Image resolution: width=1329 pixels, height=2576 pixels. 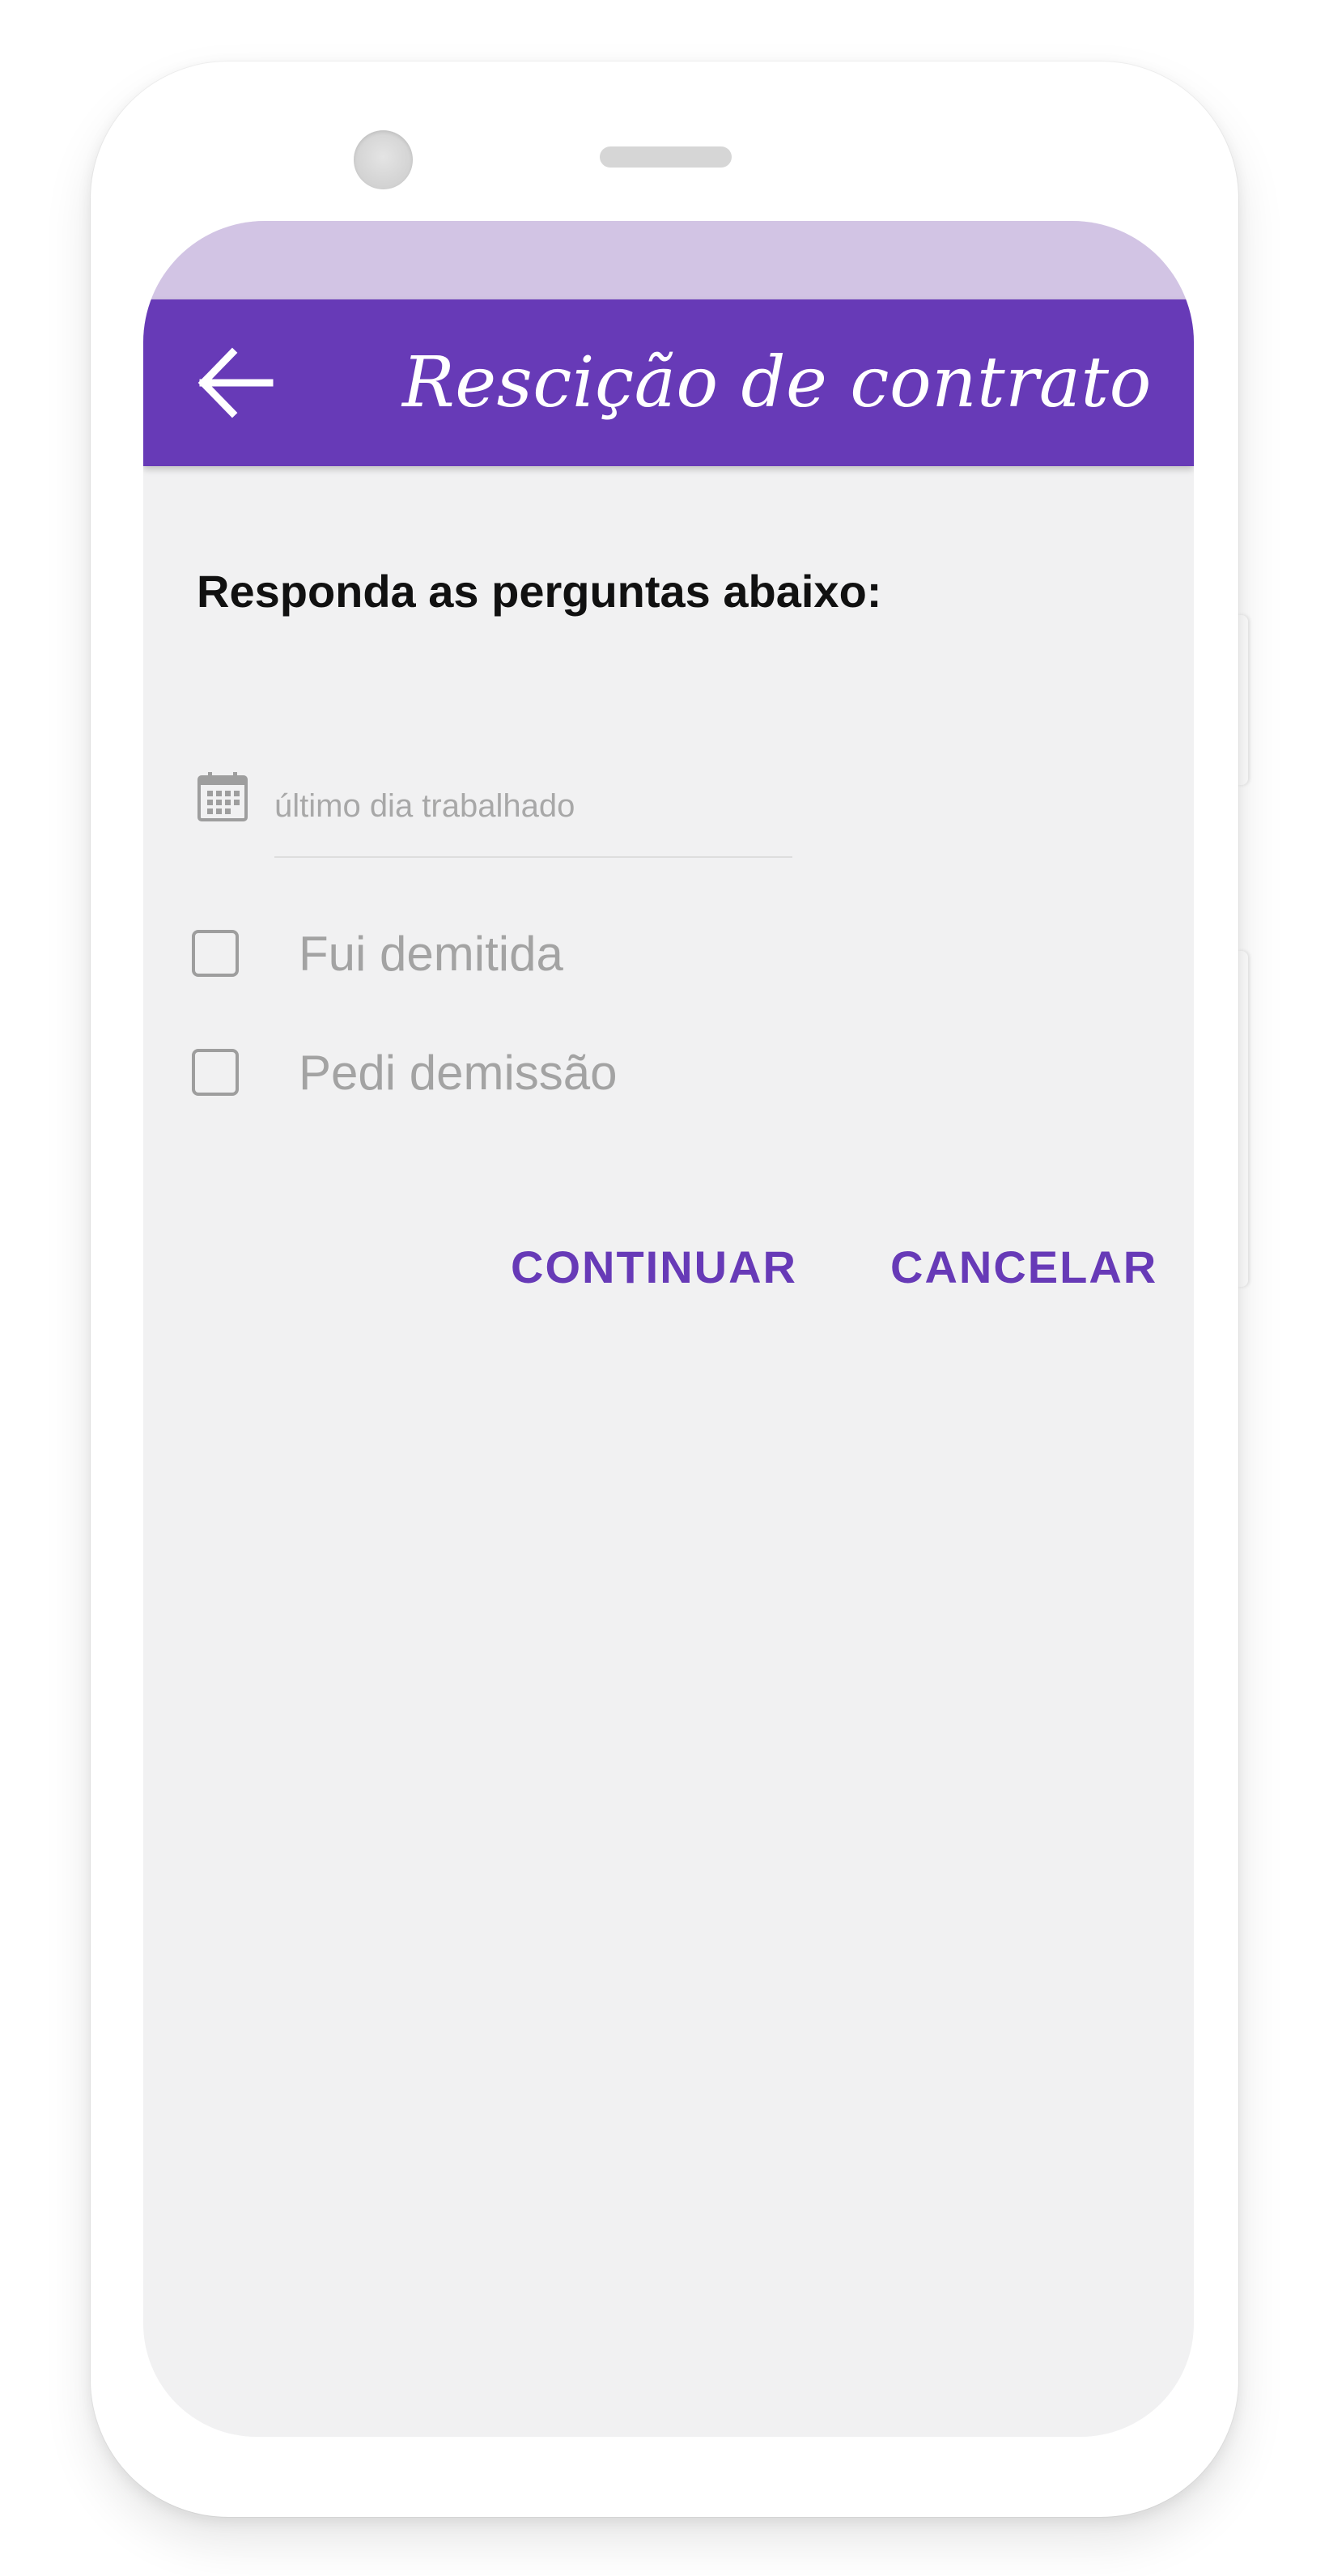 What do you see at coordinates (533, 815) in the screenshot?
I see `last-workday-input` at bounding box center [533, 815].